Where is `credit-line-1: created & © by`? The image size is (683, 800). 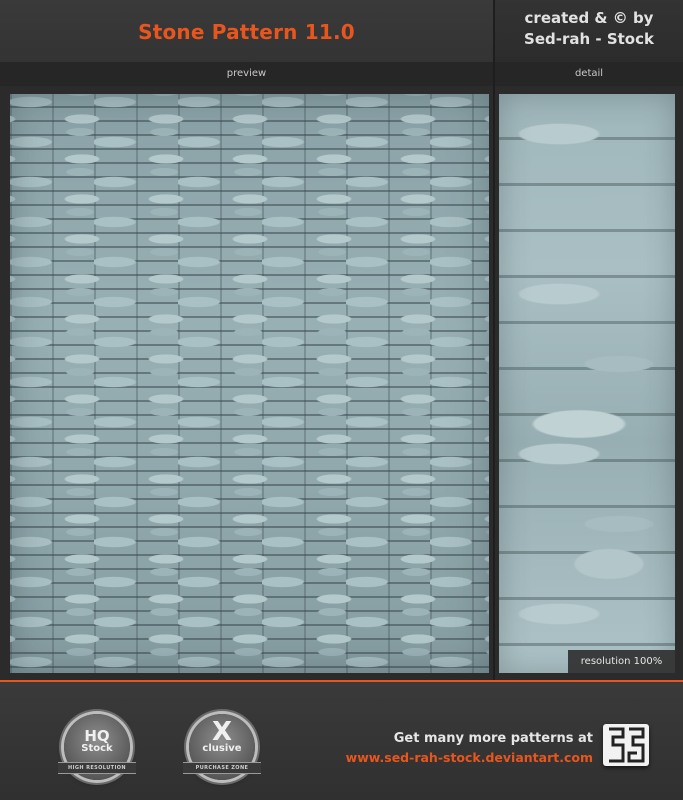
credit-line-1: created & © by is located at coordinates (589, 18).